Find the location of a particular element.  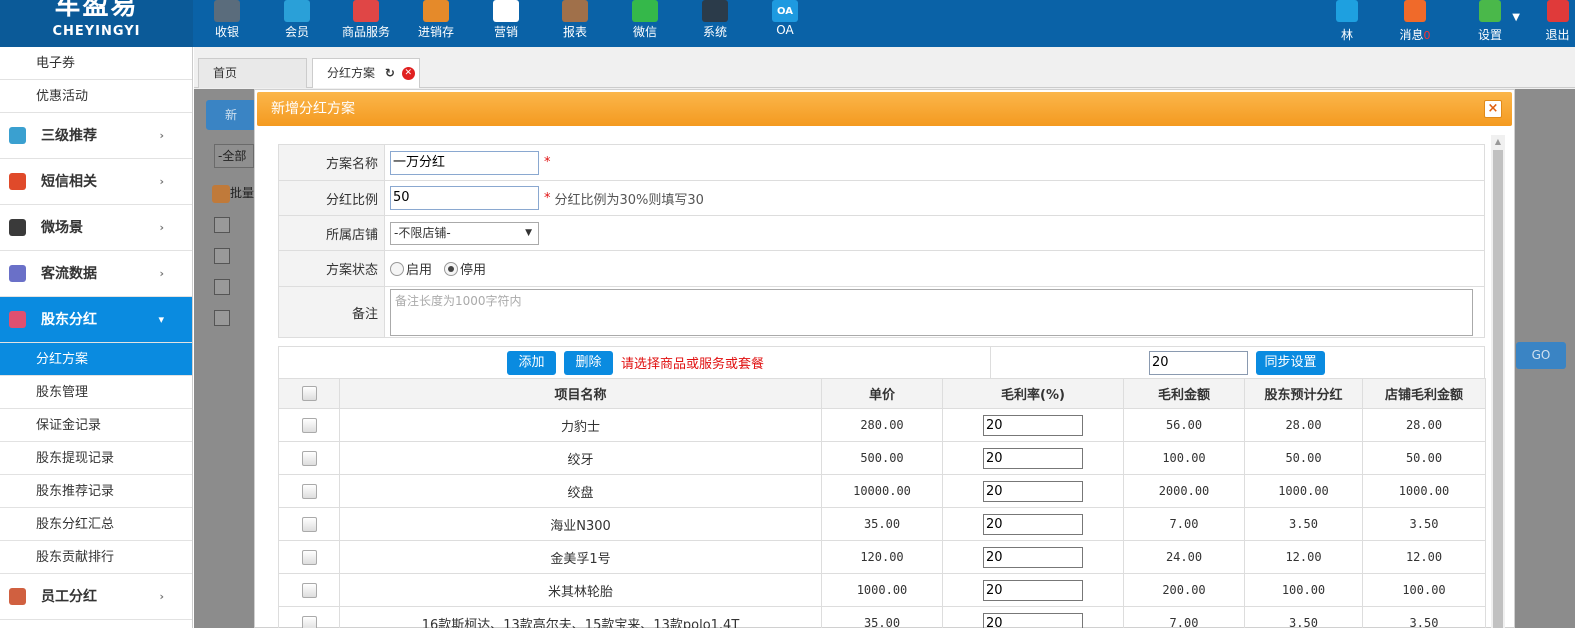

sidebar-group: 短信相关 › is located at coordinates (96, 182).